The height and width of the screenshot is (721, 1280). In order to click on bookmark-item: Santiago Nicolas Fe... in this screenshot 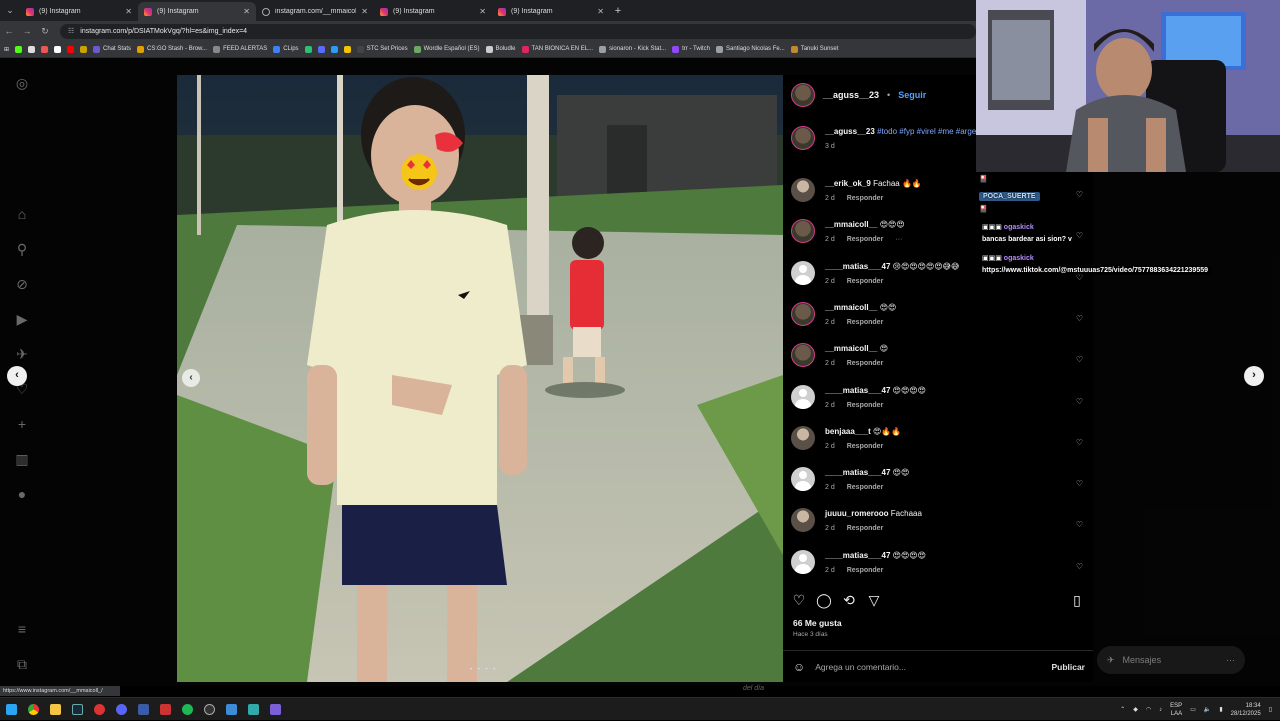, I will do `click(750, 49)`.